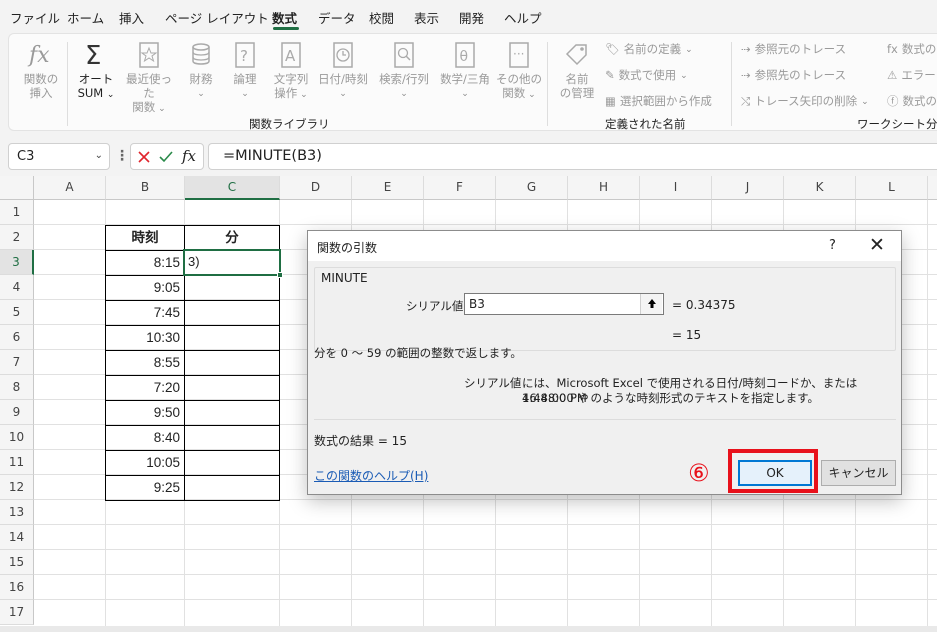 The height and width of the screenshot is (632, 937). Describe the element at coordinates (17, 312) in the screenshot. I see `row-header-5: 5` at that location.